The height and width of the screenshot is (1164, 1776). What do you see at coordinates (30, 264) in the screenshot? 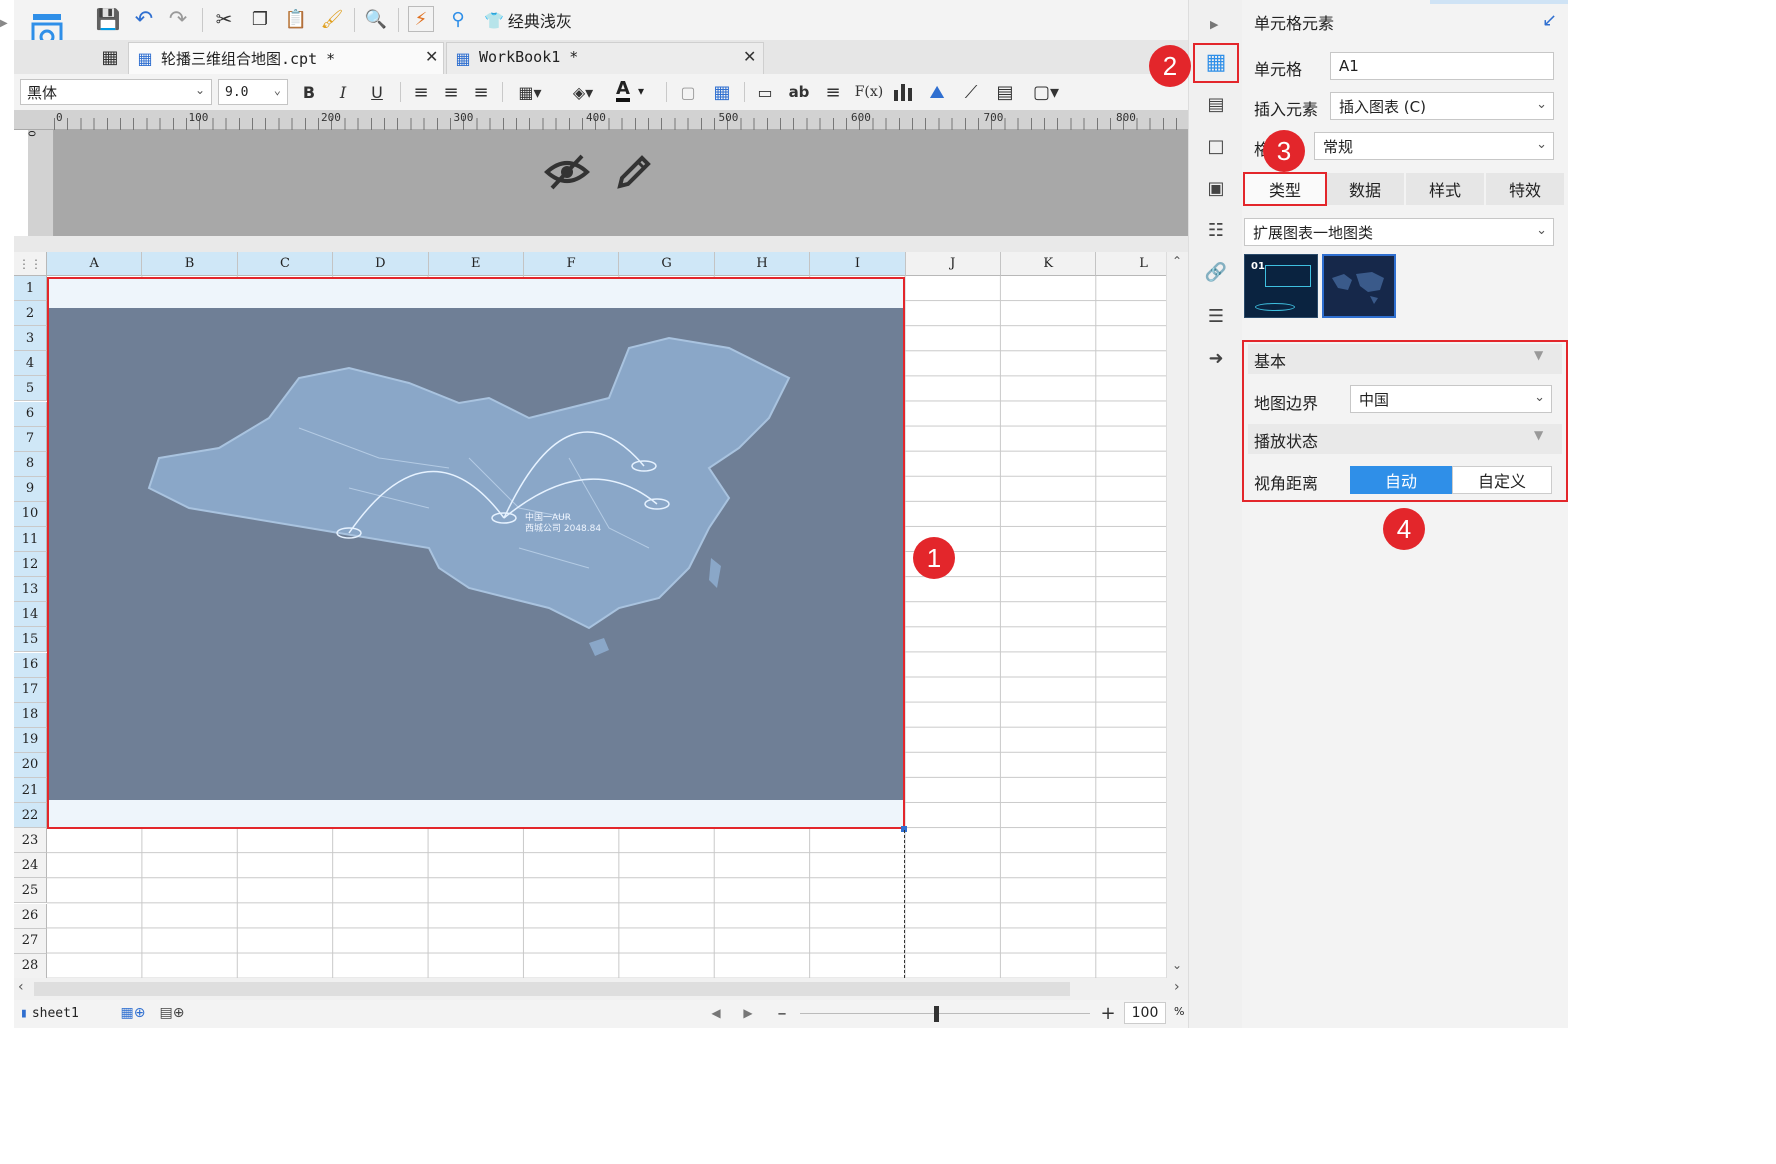
I see `select-all-corner: ⋮⋮` at bounding box center [30, 264].